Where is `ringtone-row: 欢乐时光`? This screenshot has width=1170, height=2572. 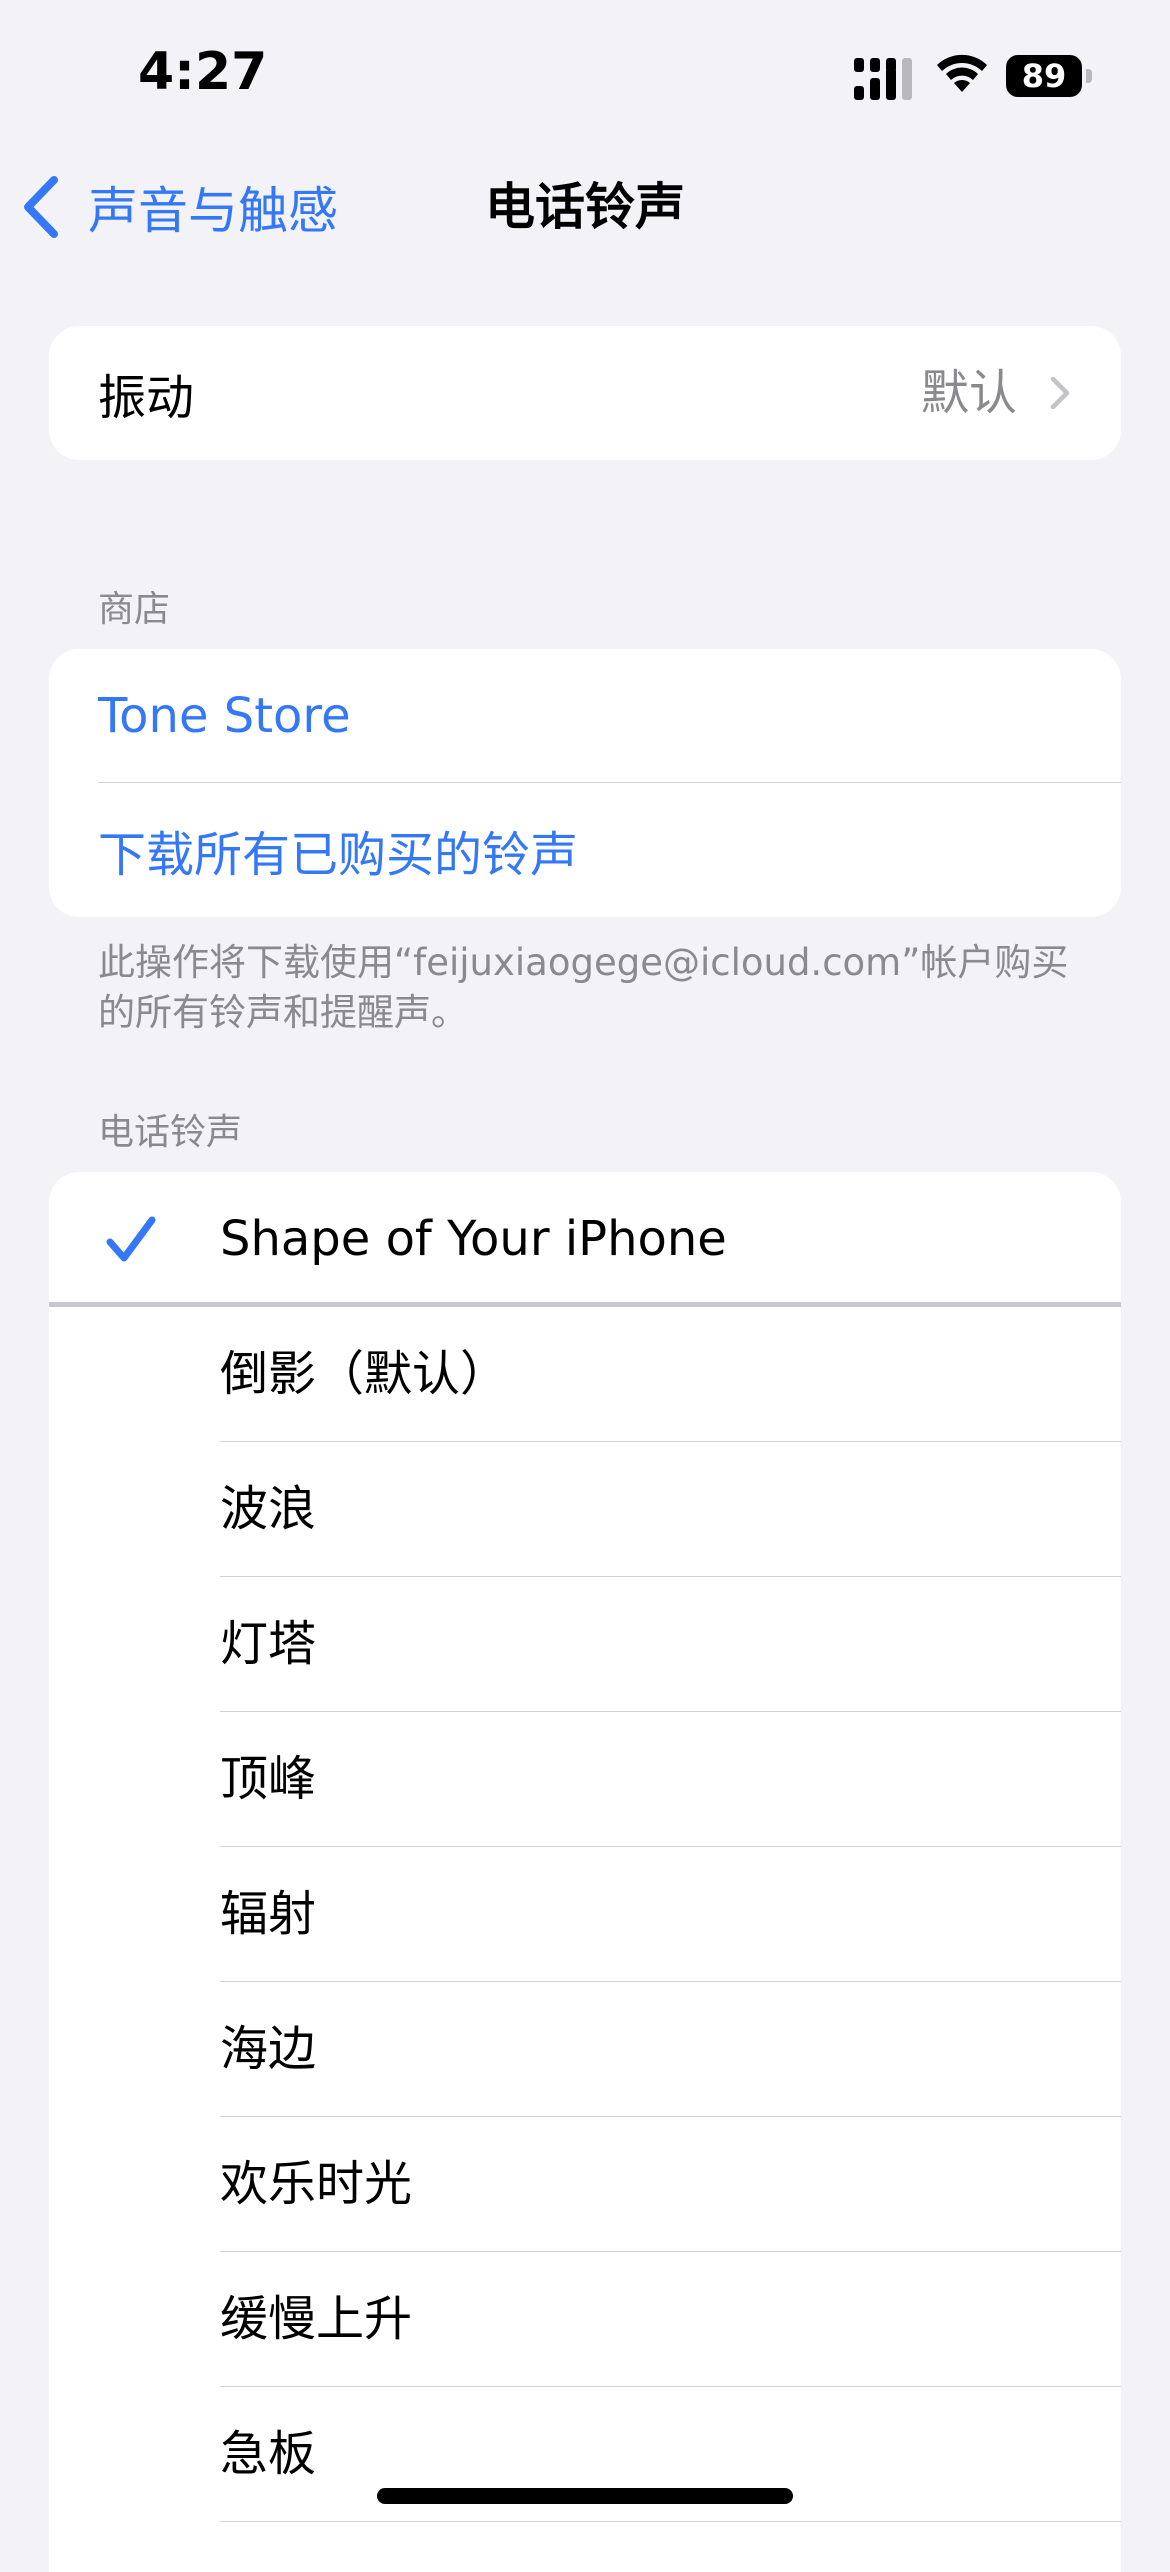 ringtone-row: 欢乐时光 is located at coordinates (585, 2184).